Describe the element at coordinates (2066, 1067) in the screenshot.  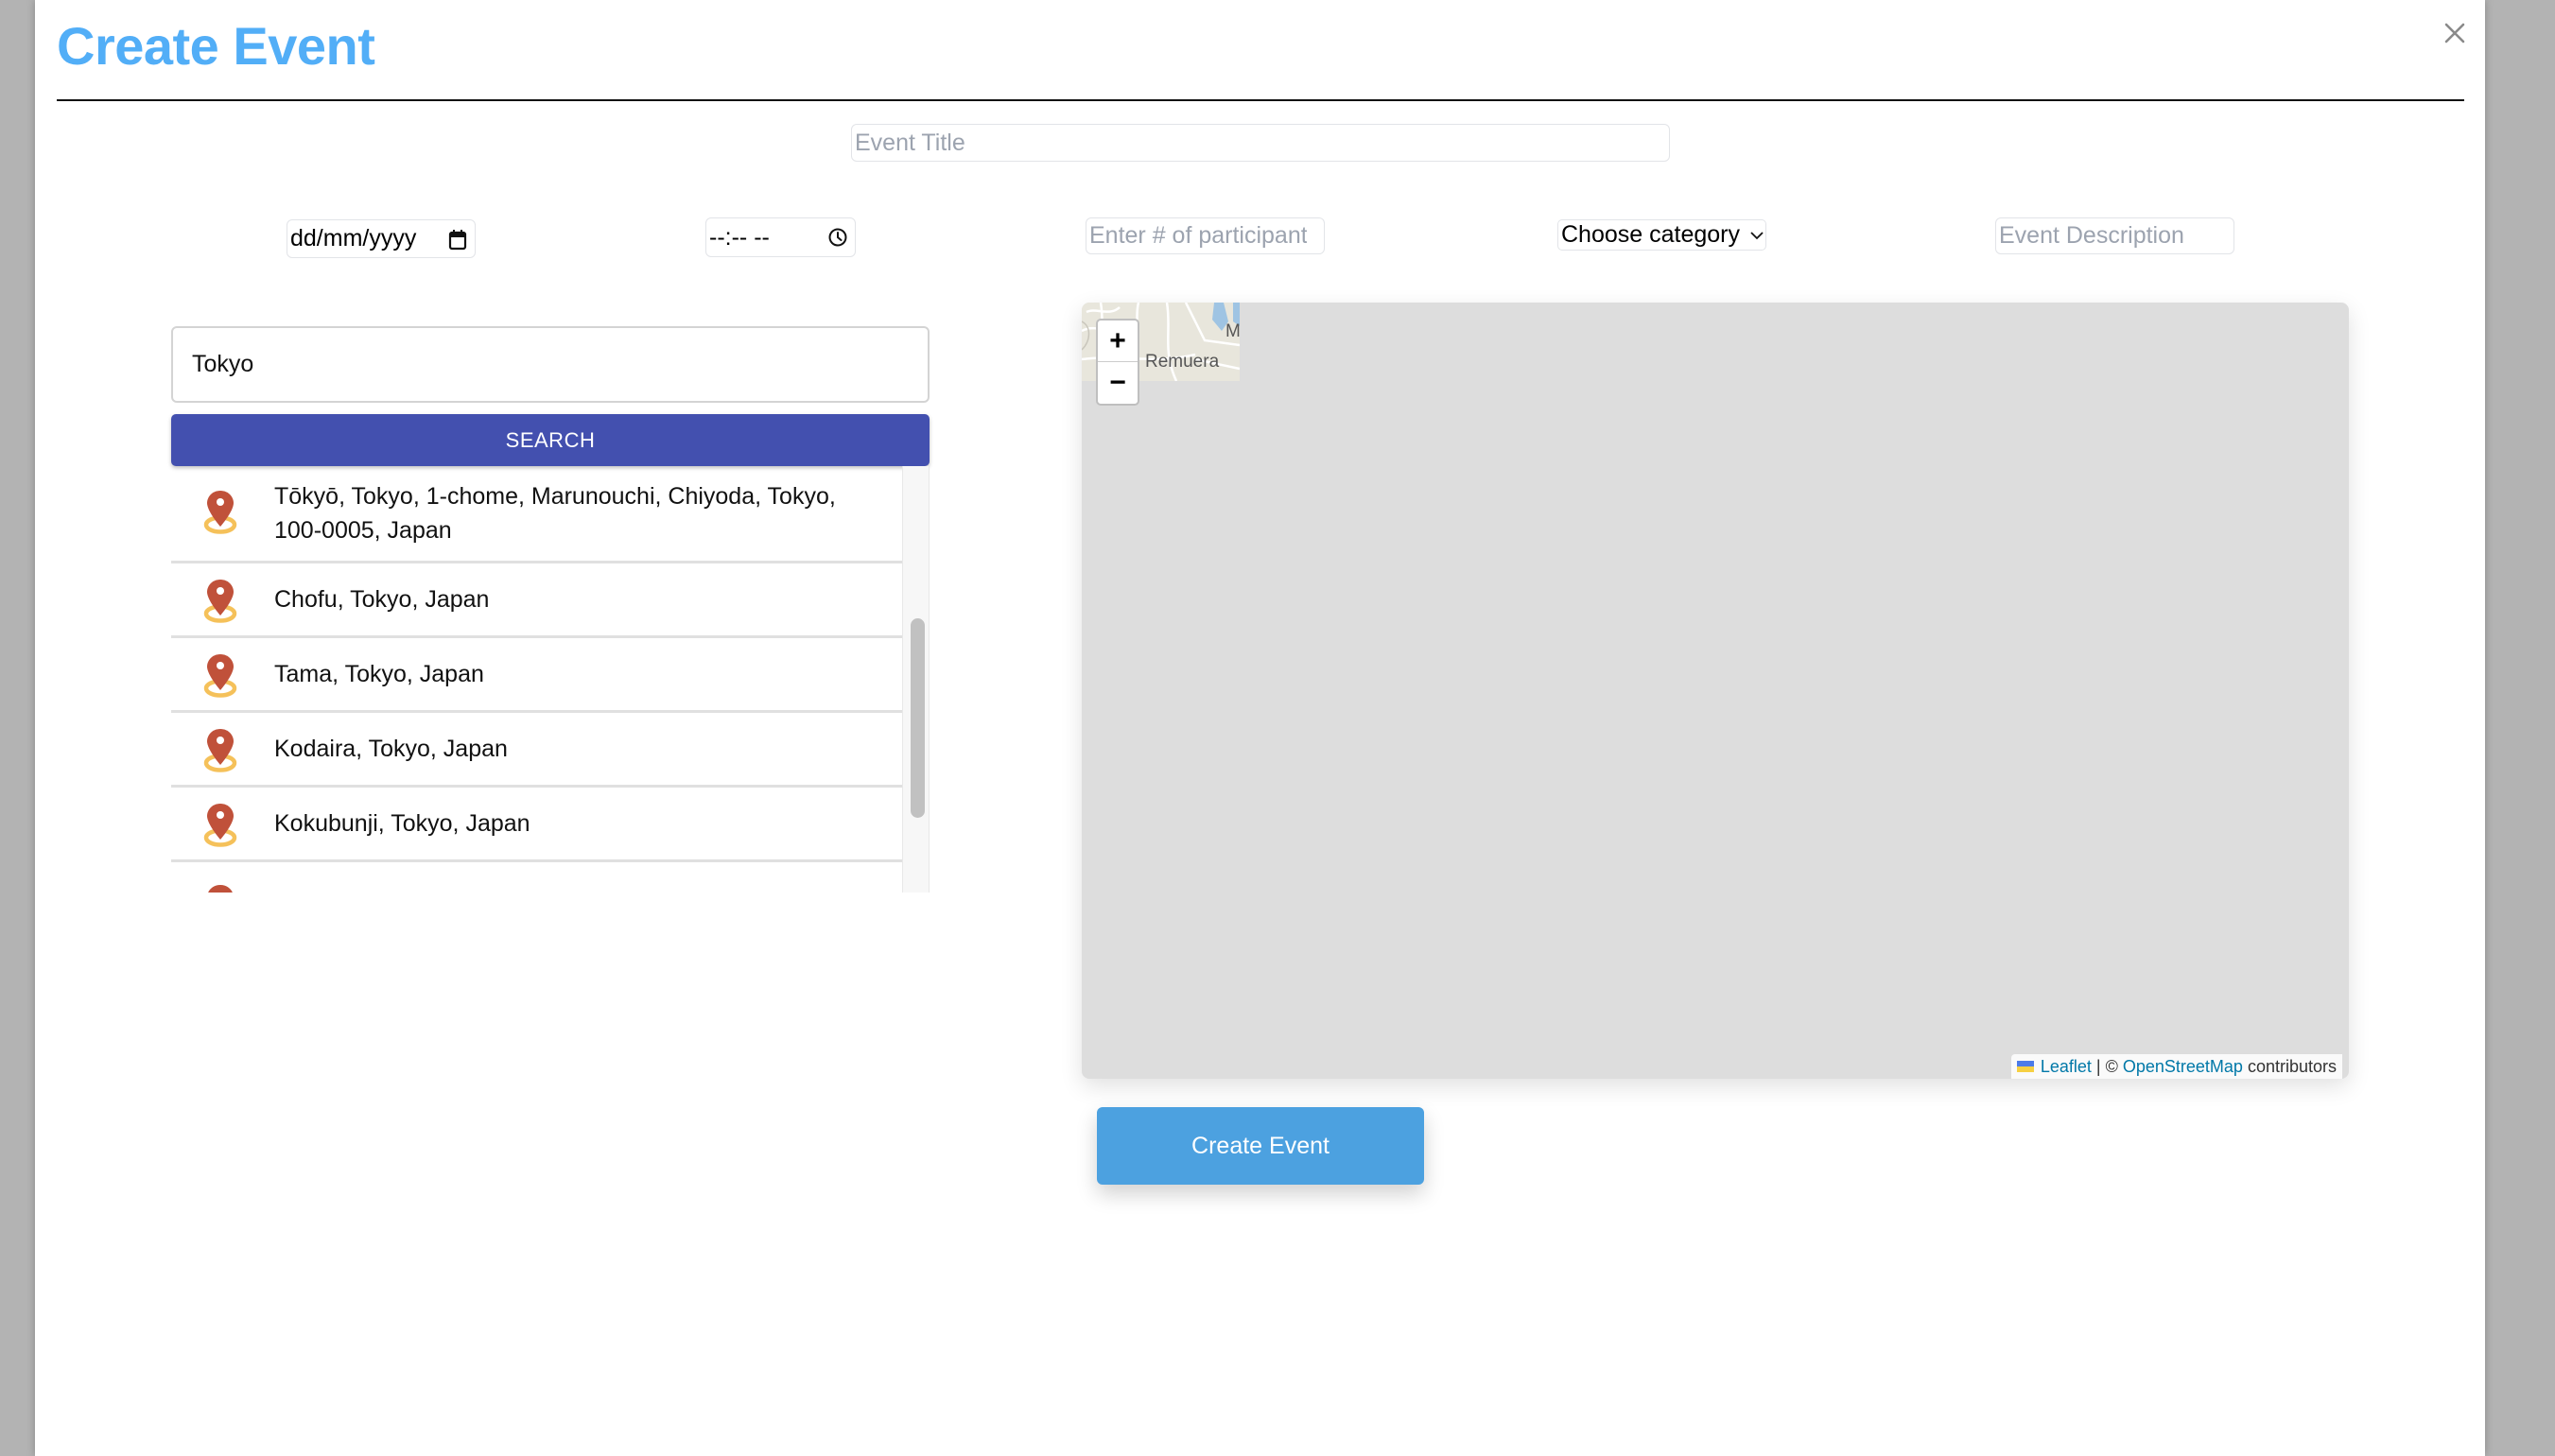
I see `leaflet-link: Leaflet` at that location.